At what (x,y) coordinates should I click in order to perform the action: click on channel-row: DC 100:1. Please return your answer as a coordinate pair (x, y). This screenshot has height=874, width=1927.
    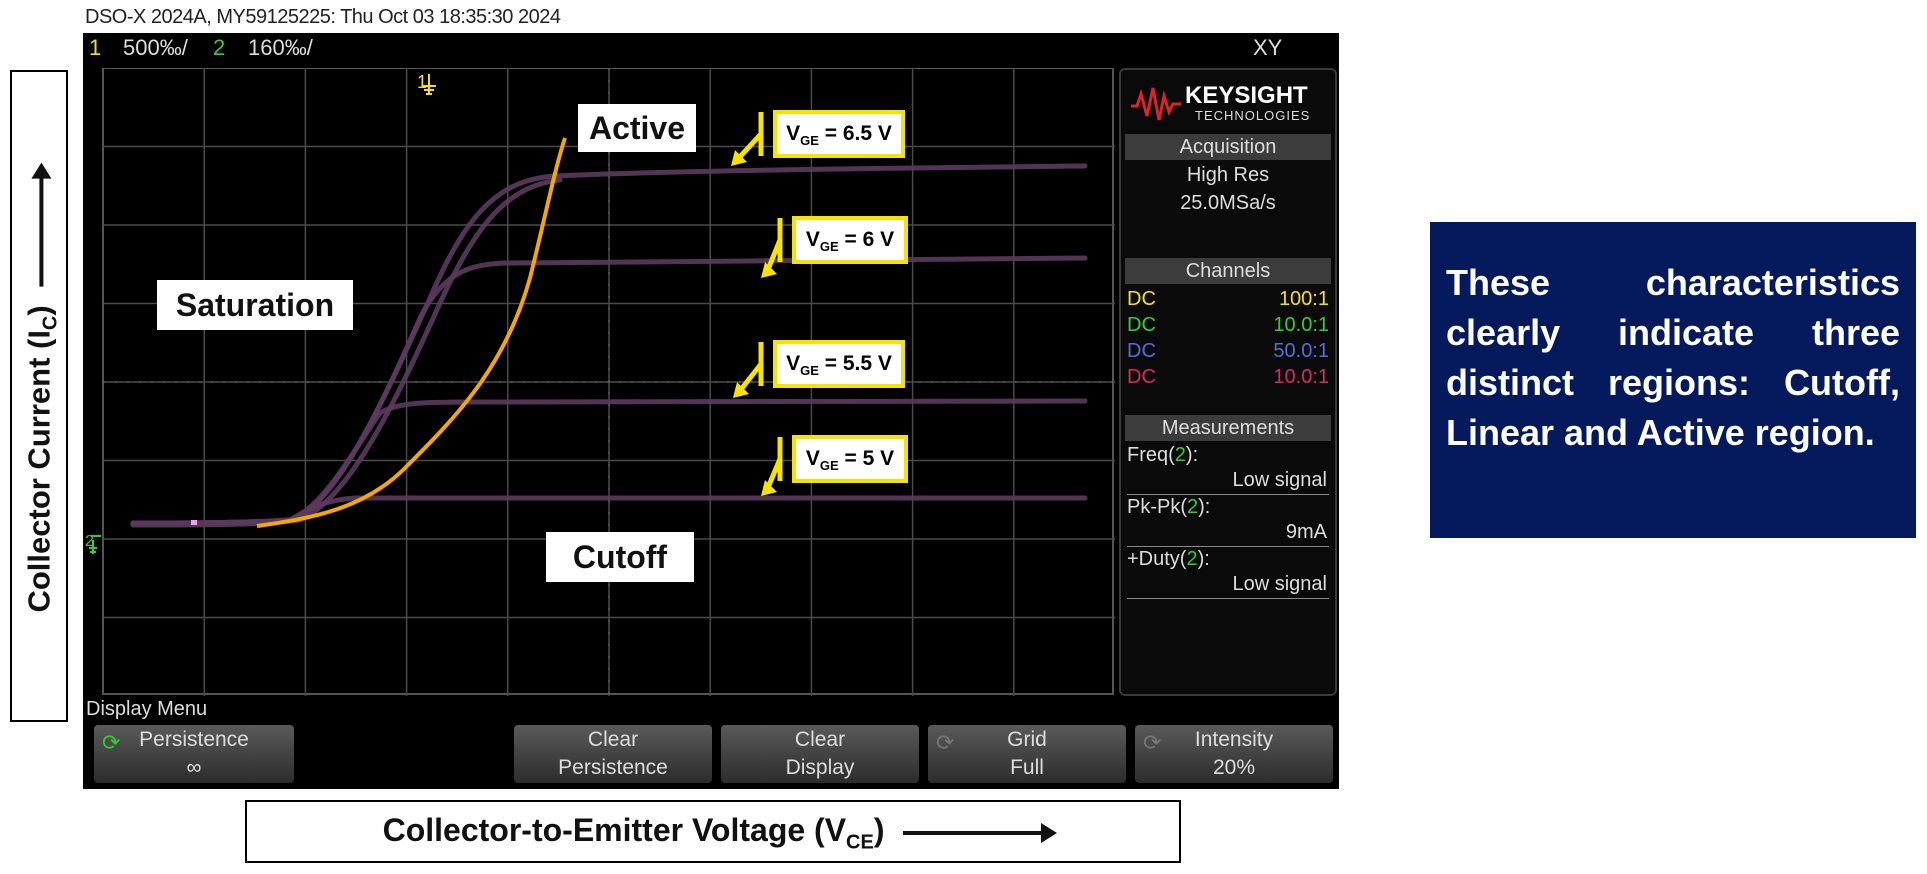
    Looking at the image, I should click on (1228, 299).